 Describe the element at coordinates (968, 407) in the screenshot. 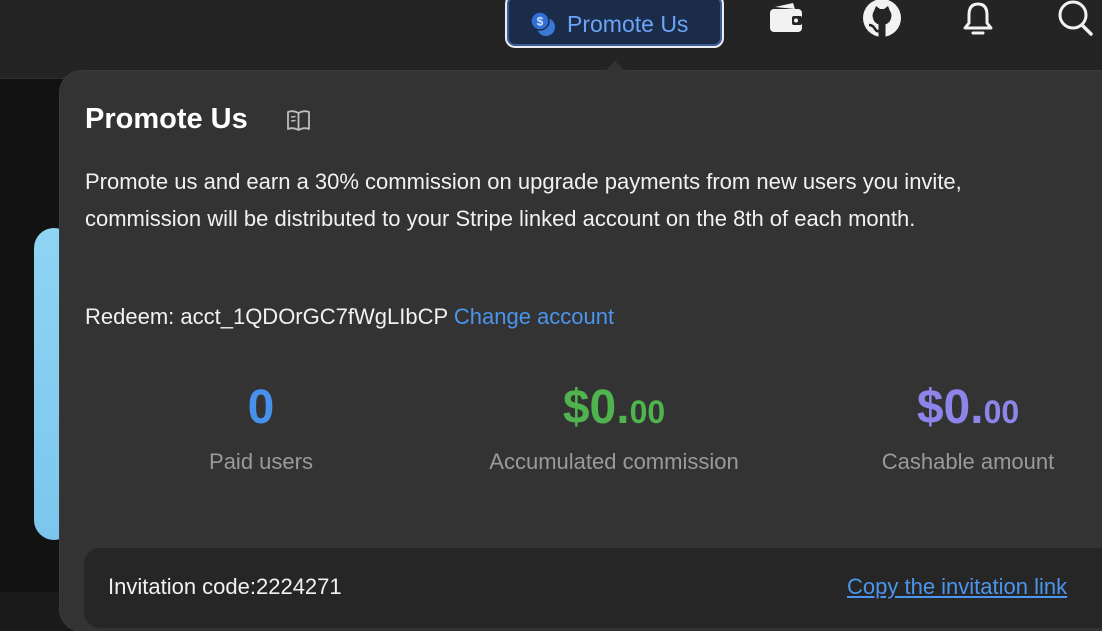

I see `cashable-amount-value: $0.00` at that location.